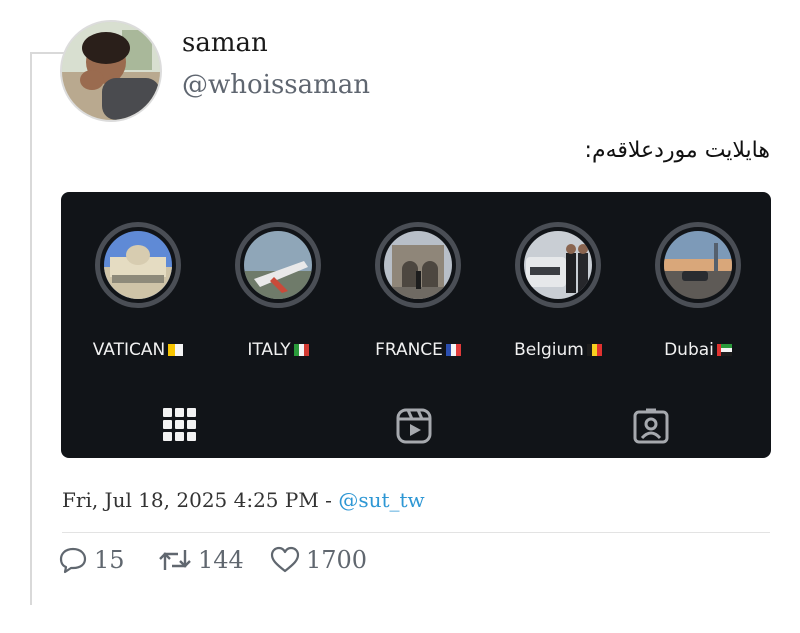 The image size is (800, 633). I want to click on heart-icon, so click(285, 559).